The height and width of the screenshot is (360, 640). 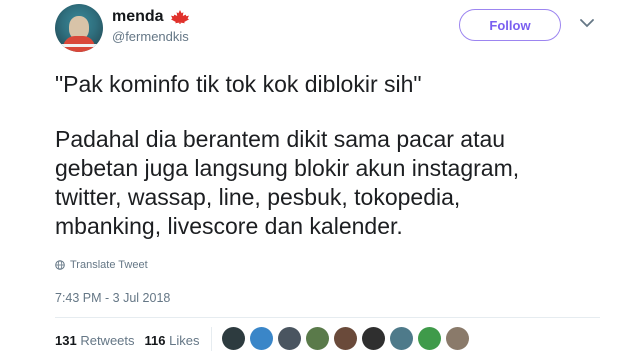 I want to click on user-name: menda, so click(x=138, y=17).